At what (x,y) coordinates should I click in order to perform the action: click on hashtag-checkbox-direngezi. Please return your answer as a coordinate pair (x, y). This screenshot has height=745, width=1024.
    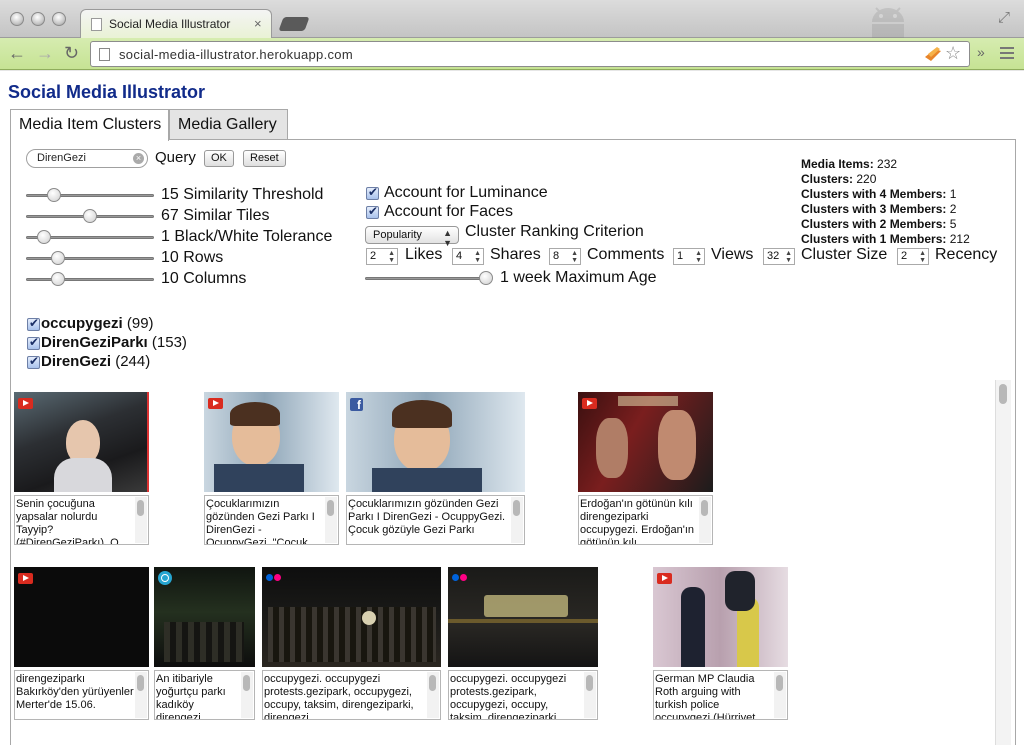
    Looking at the image, I should click on (33, 361).